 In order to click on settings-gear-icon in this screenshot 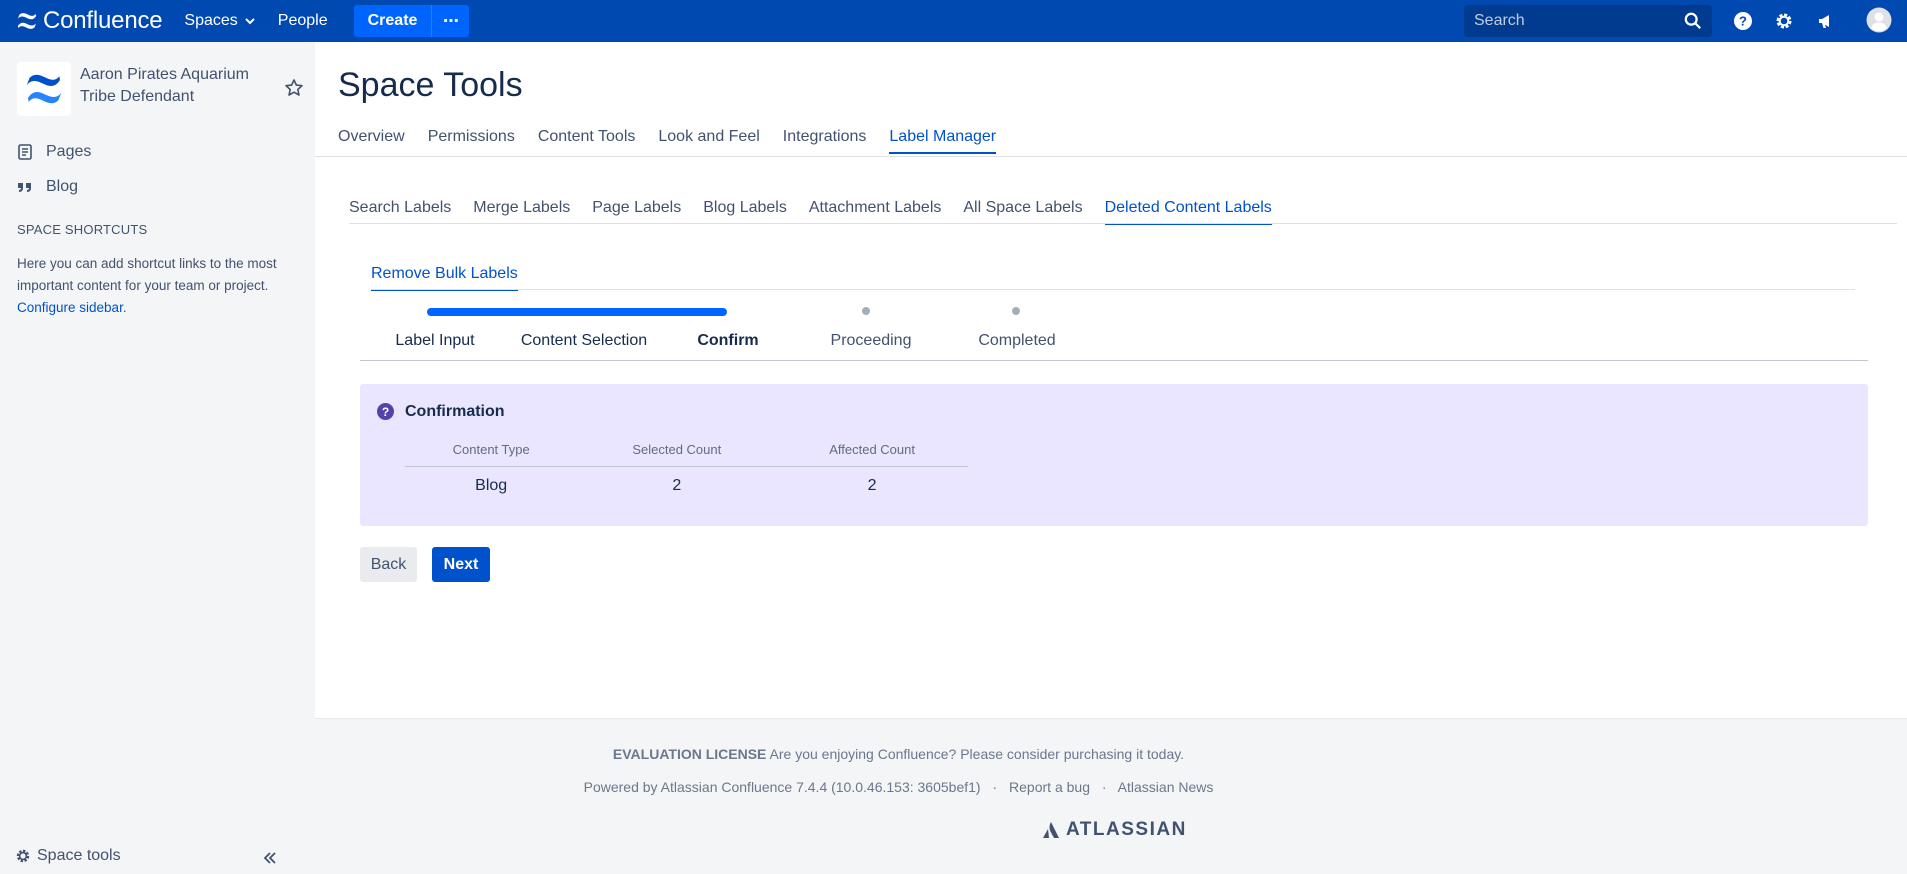, I will do `click(1784, 21)`.